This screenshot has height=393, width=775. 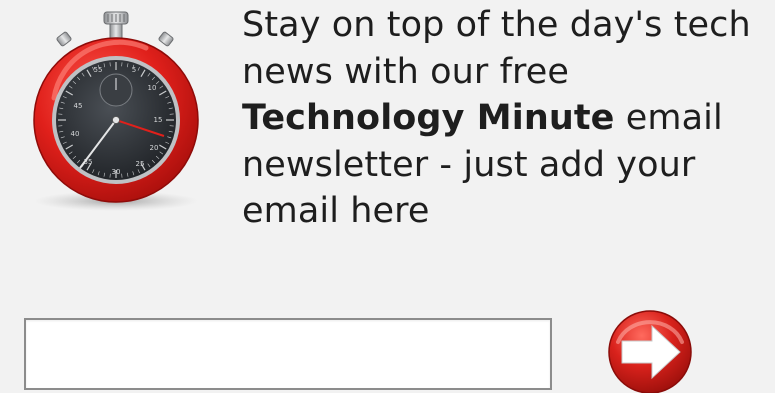 What do you see at coordinates (288, 354) in the screenshot?
I see `email-input` at bounding box center [288, 354].